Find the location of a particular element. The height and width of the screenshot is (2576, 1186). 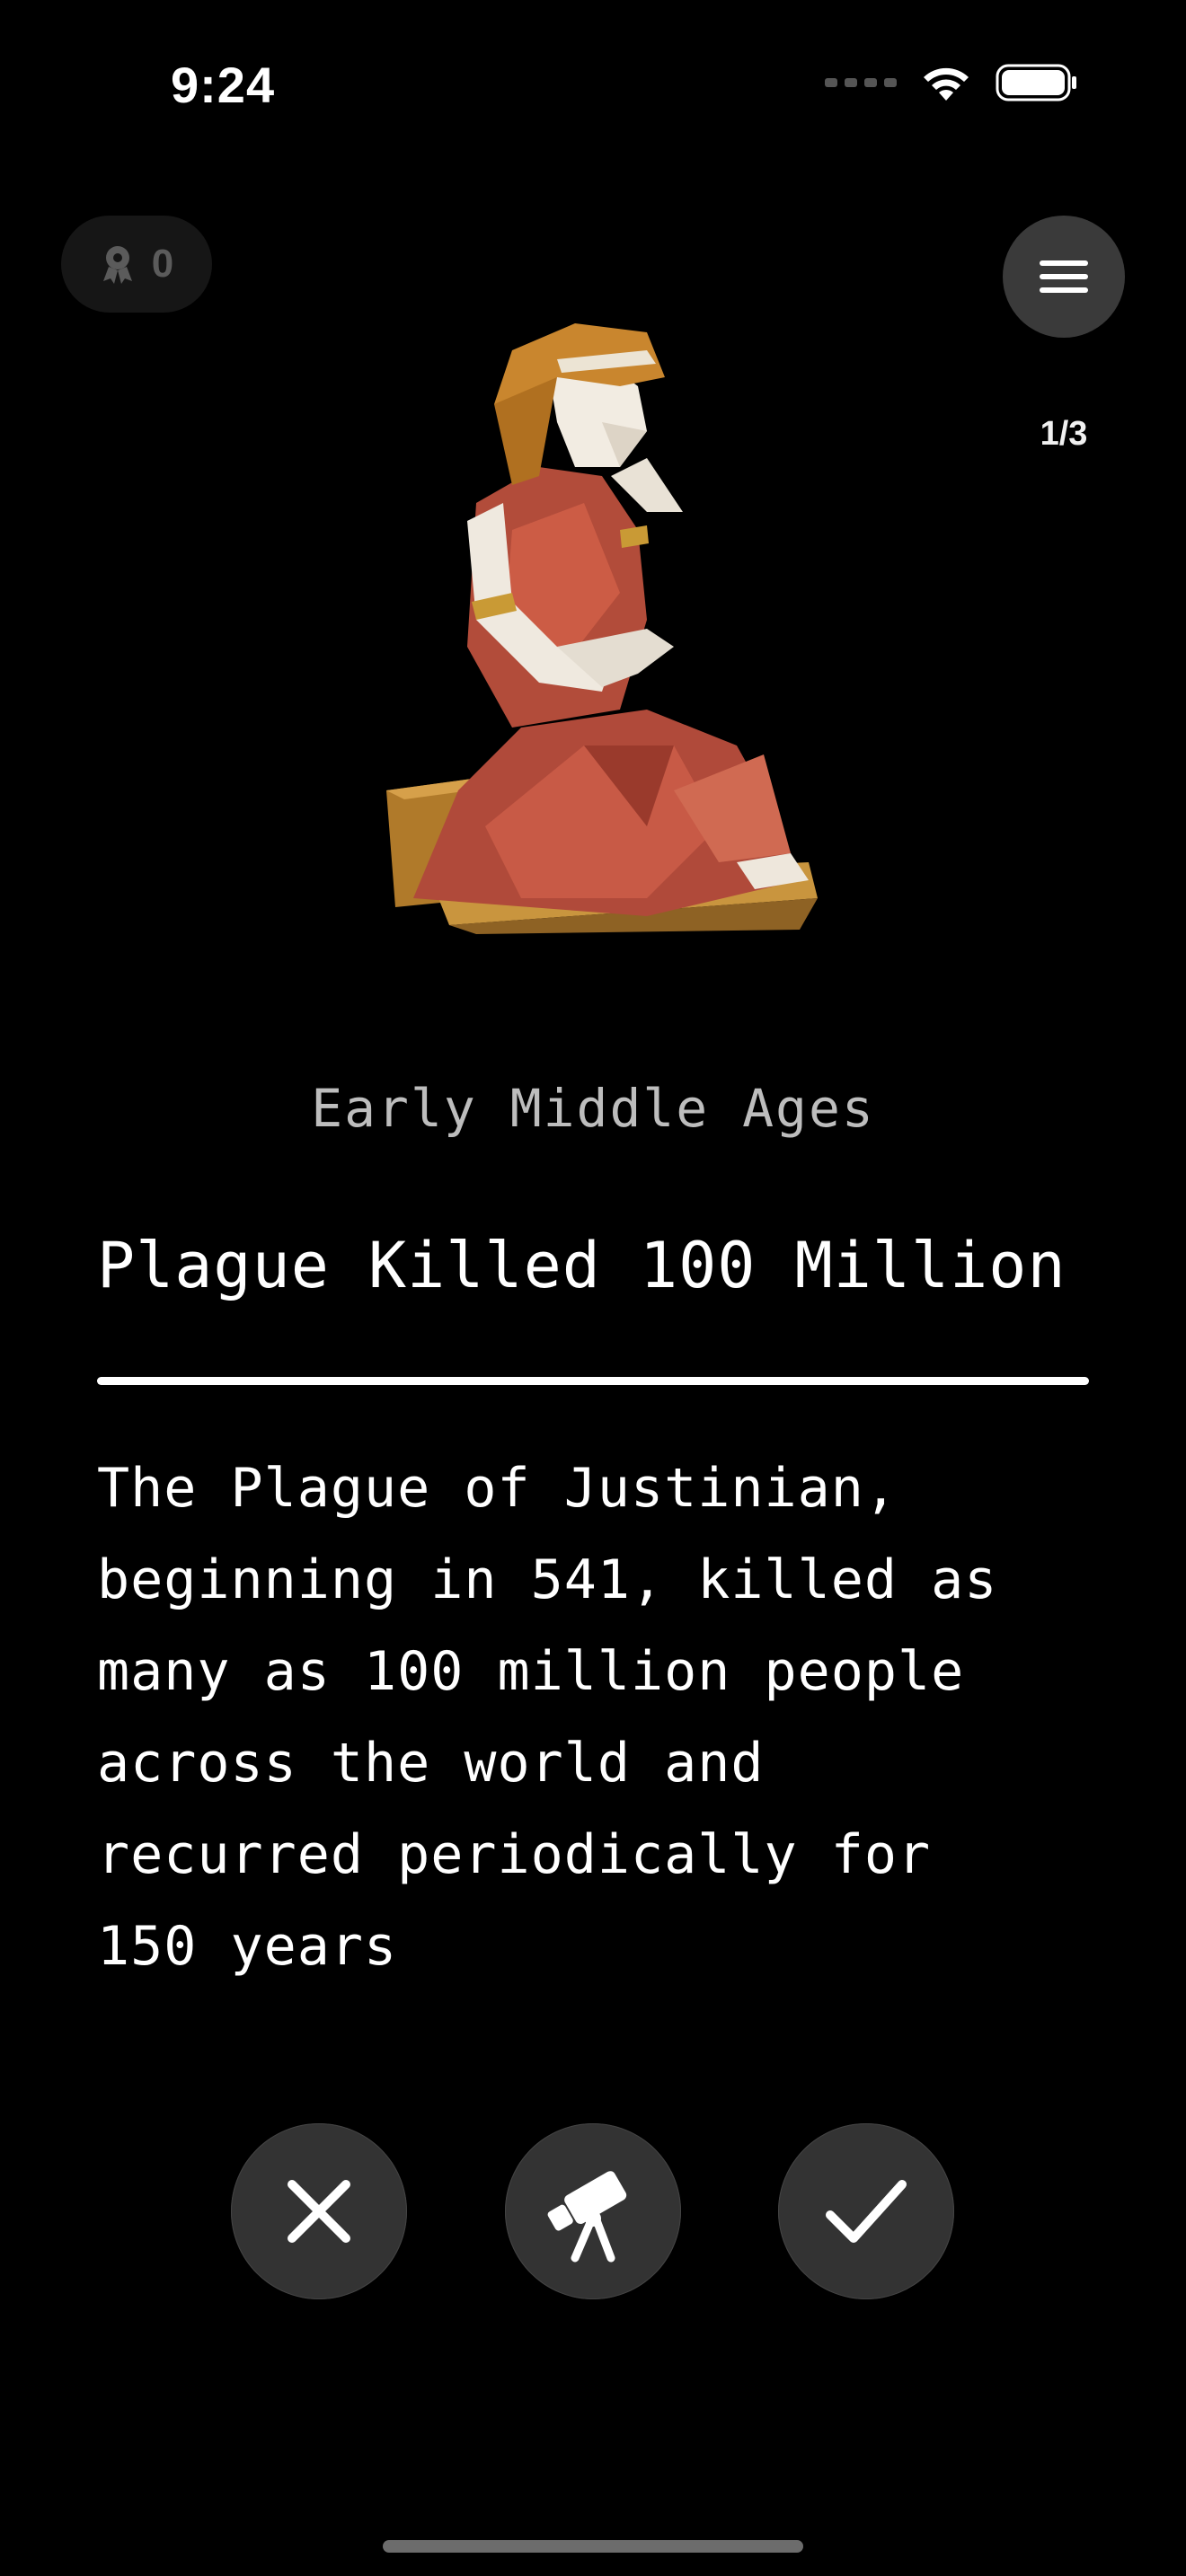

battery-icon is located at coordinates (1036, 82).